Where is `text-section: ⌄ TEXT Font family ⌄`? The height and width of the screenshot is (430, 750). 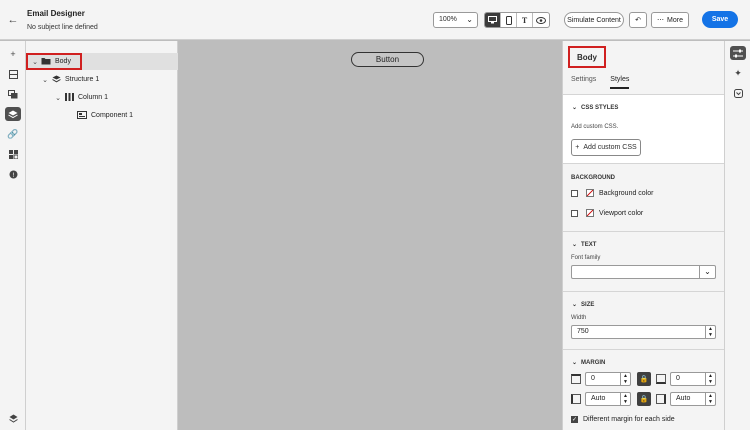
text-section: ⌄ TEXT Font family ⌄ is located at coordinates (643, 261).